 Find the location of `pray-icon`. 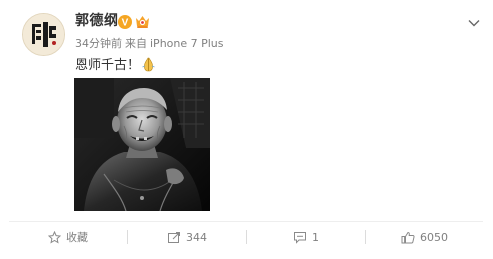

pray-icon is located at coordinates (148, 67).